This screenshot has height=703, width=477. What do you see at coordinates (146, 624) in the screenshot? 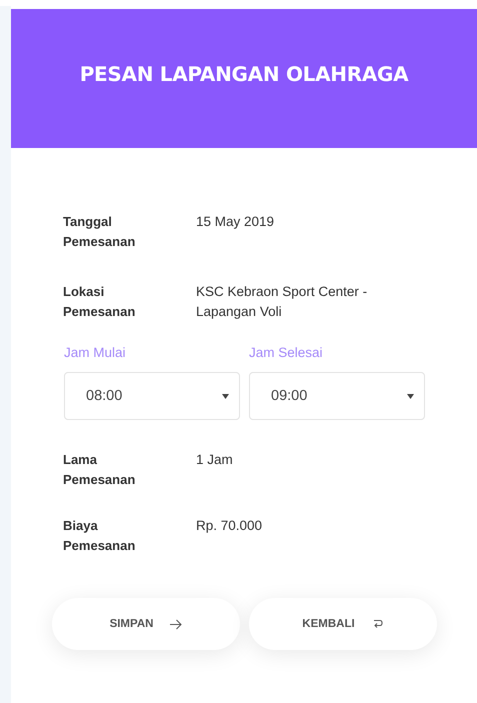
I see `save-button: SIMPAN` at bounding box center [146, 624].